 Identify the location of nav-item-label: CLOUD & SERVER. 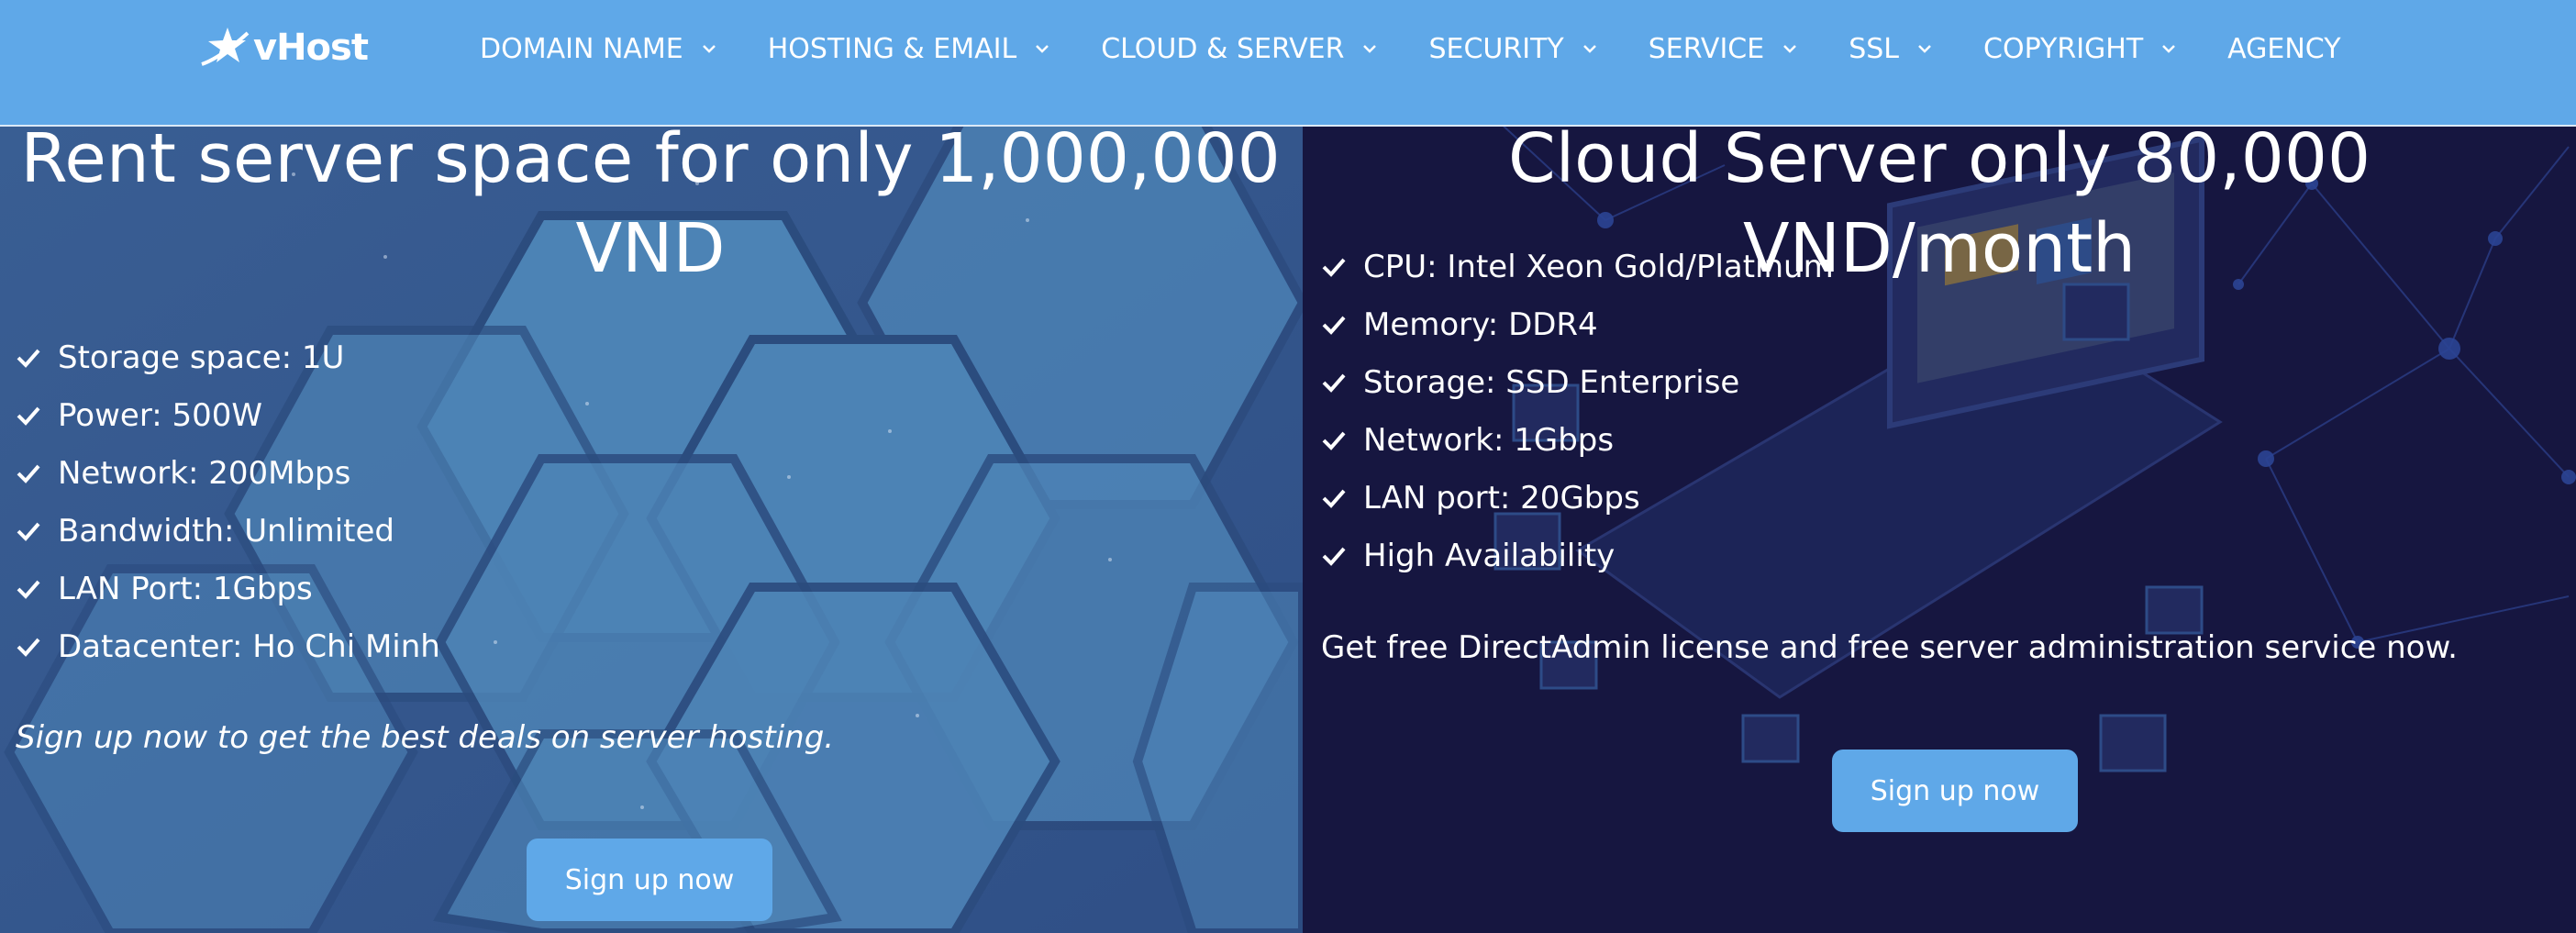
(1223, 48).